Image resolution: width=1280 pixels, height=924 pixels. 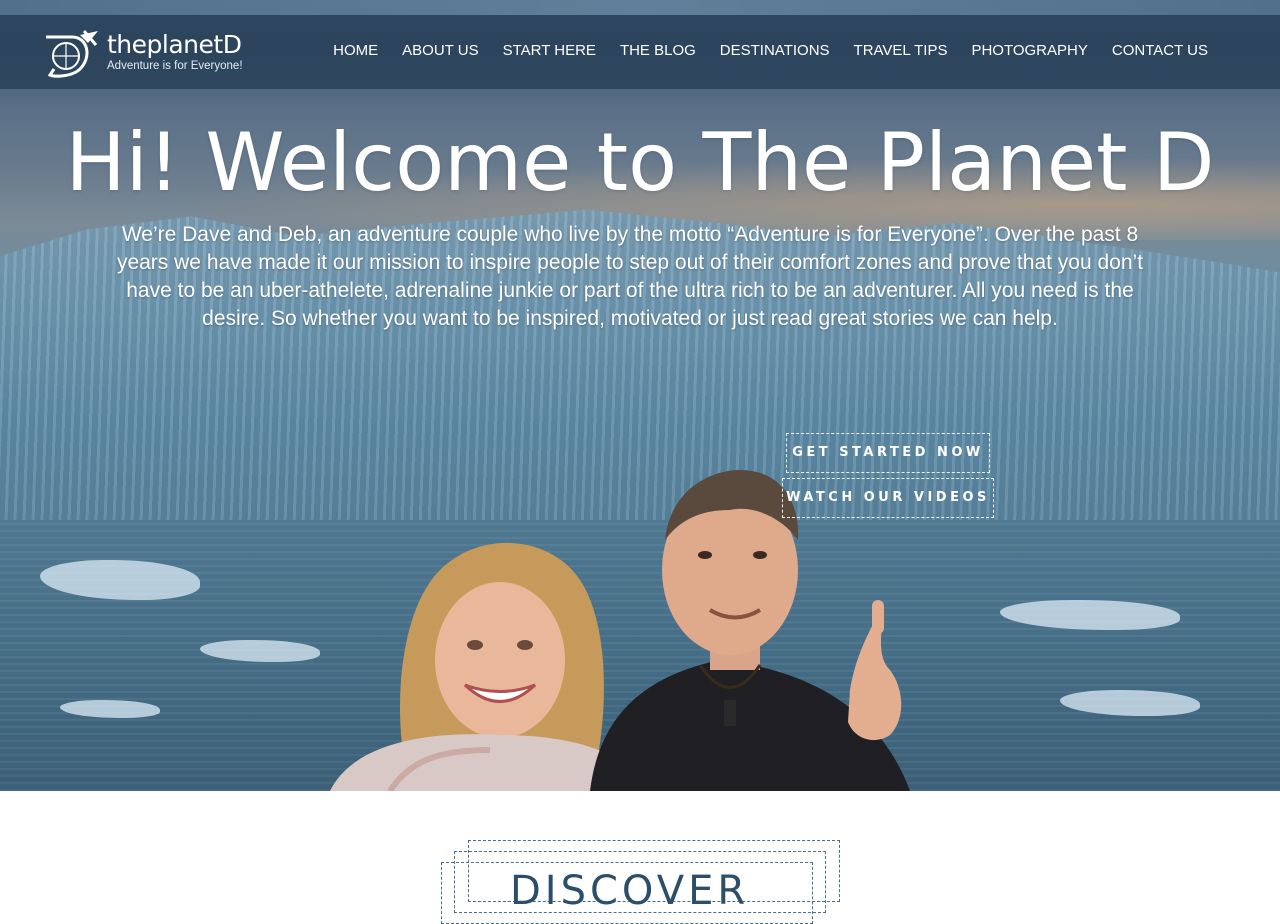 What do you see at coordinates (175, 66) in the screenshot?
I see `logo-tagline: Adventure is for Everyone!` at bounding box center [175, 66].